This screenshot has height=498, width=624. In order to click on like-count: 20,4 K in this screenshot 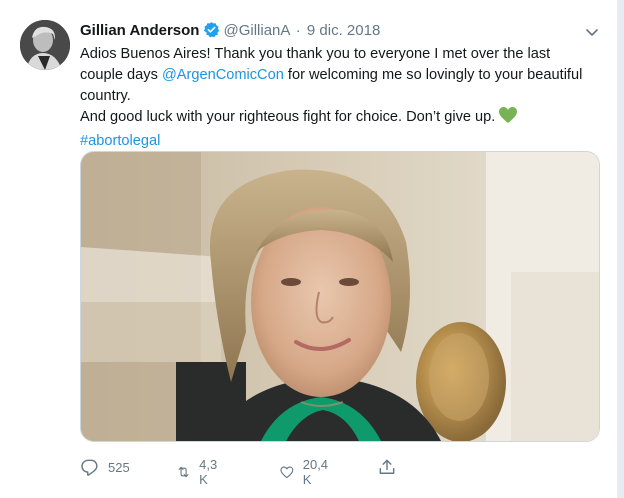, I will do `click(315, 472)`.